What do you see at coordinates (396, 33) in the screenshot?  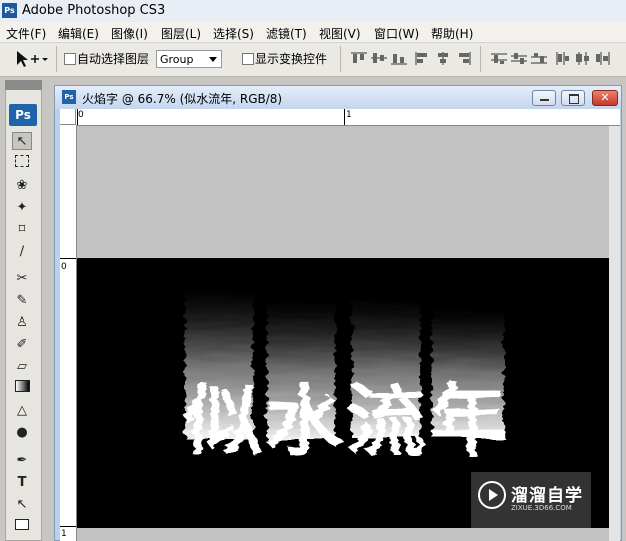 I see `menu-window: 窗口(W)` at bounding box center [396, 33].